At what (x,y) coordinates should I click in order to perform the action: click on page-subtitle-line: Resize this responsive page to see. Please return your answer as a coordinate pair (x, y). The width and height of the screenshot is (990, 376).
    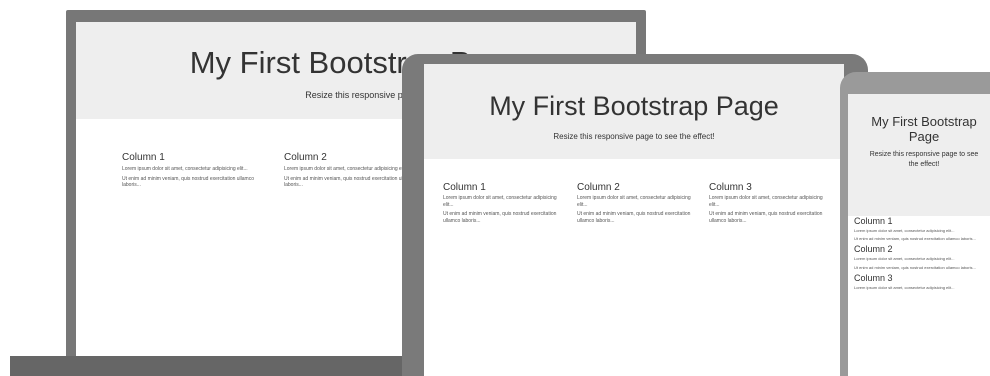
    Looking at the image, I should click on (924, 154).